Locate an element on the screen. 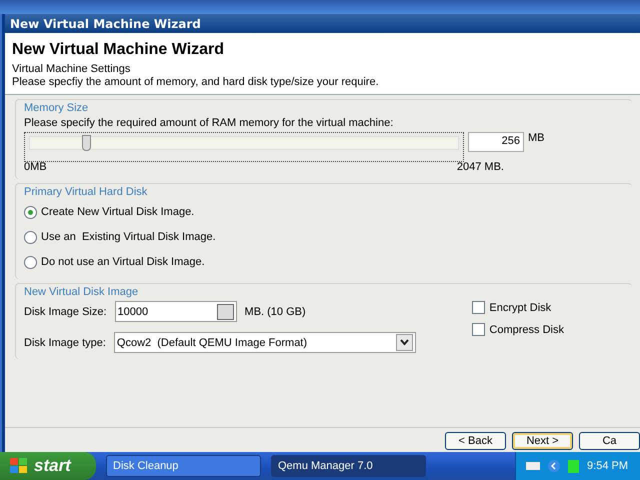  checkbox: Compress Disk is located at coordinates (518, 329).